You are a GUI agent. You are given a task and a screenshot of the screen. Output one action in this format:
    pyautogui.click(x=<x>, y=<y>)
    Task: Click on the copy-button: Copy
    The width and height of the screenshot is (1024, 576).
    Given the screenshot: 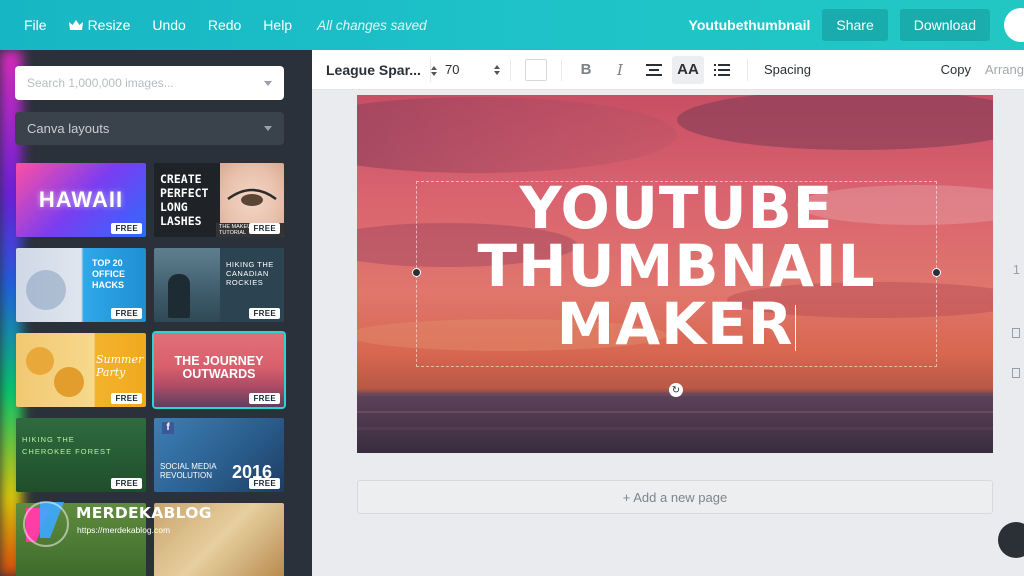 What is the action you would take?
    pyautogui.click(x=956, y=69)
    